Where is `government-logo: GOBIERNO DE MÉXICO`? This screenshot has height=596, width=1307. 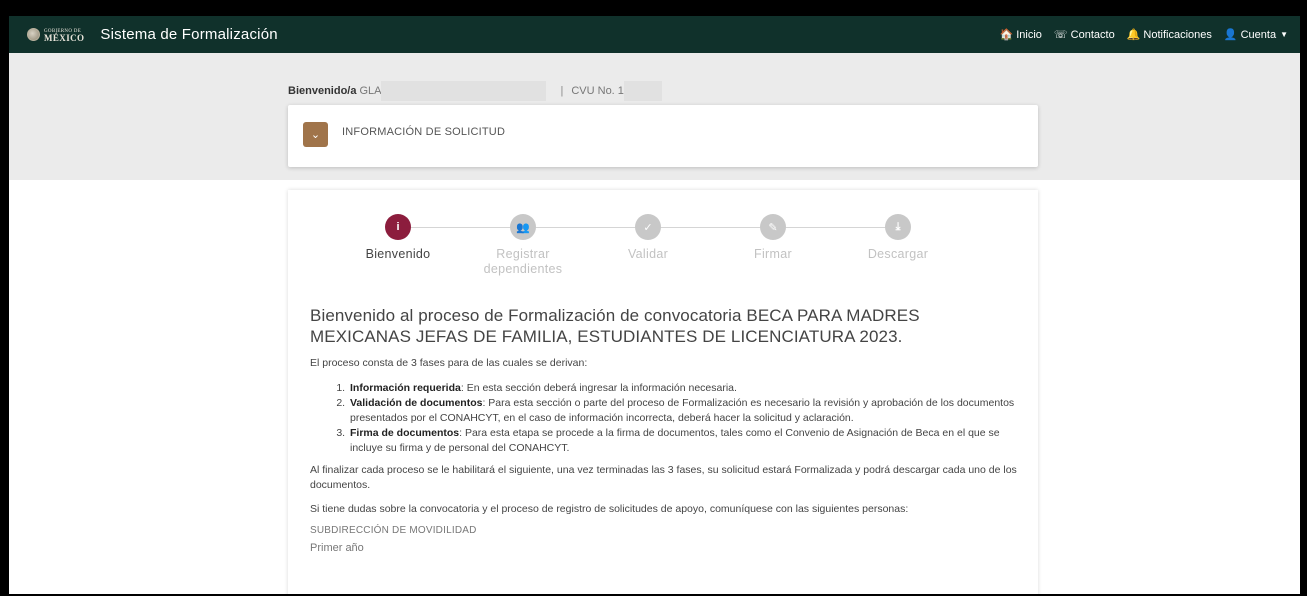
government-logo: GOBIERNO DE MÉXICO is located at coordinates (55, 35).